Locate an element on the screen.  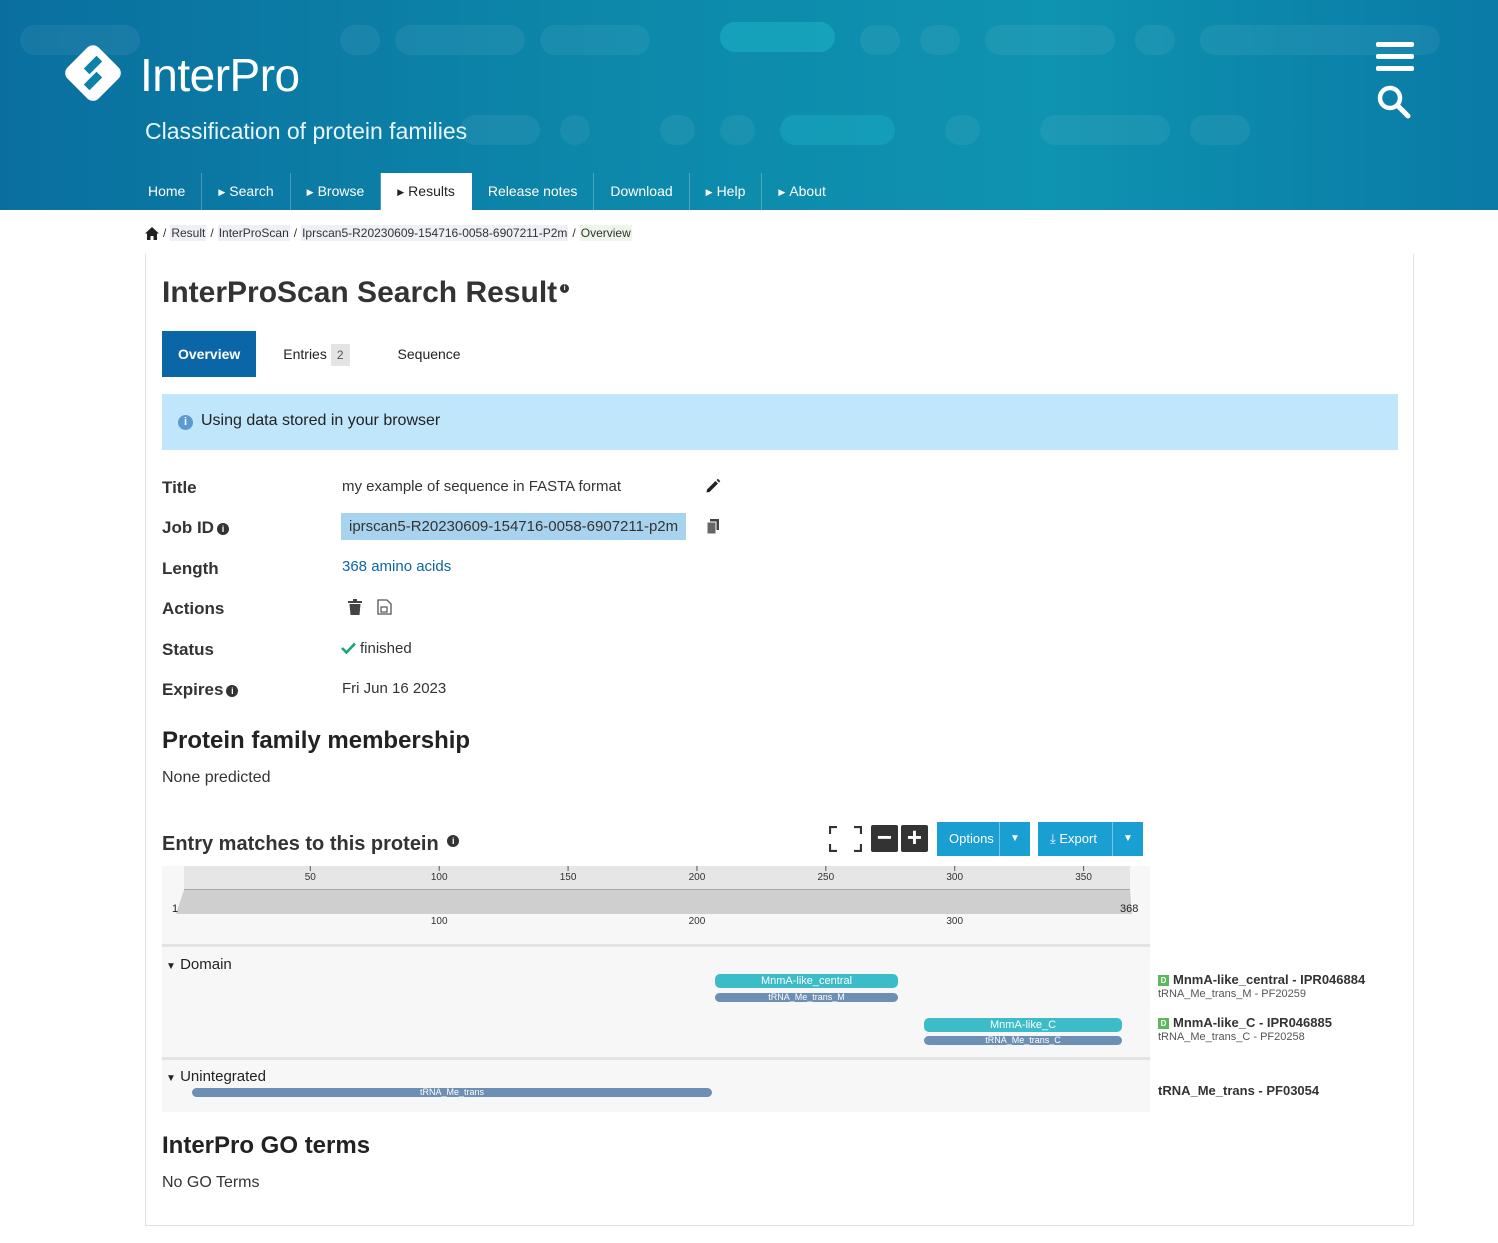
ruler-tick-label: 100 is located at coordinates (439, 877).